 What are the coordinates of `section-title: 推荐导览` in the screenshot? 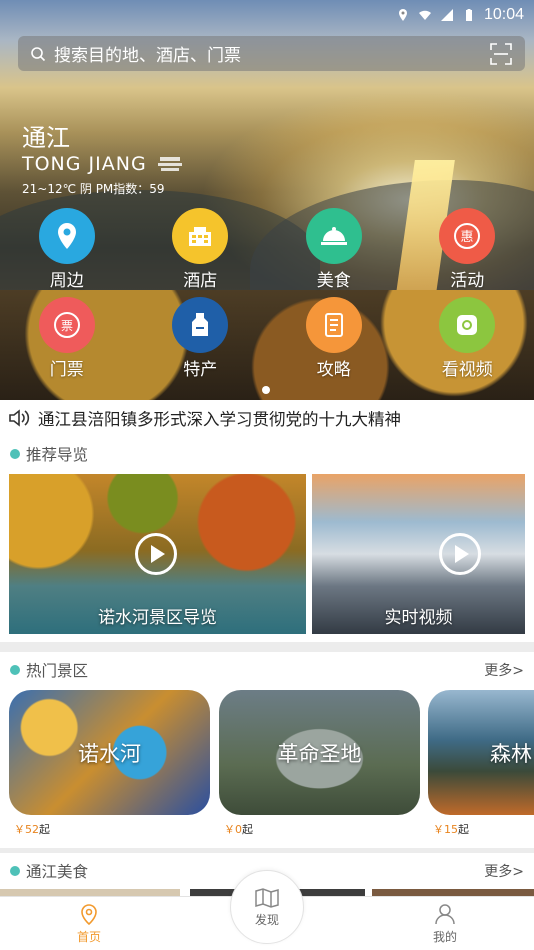 It's located at (57, 455).